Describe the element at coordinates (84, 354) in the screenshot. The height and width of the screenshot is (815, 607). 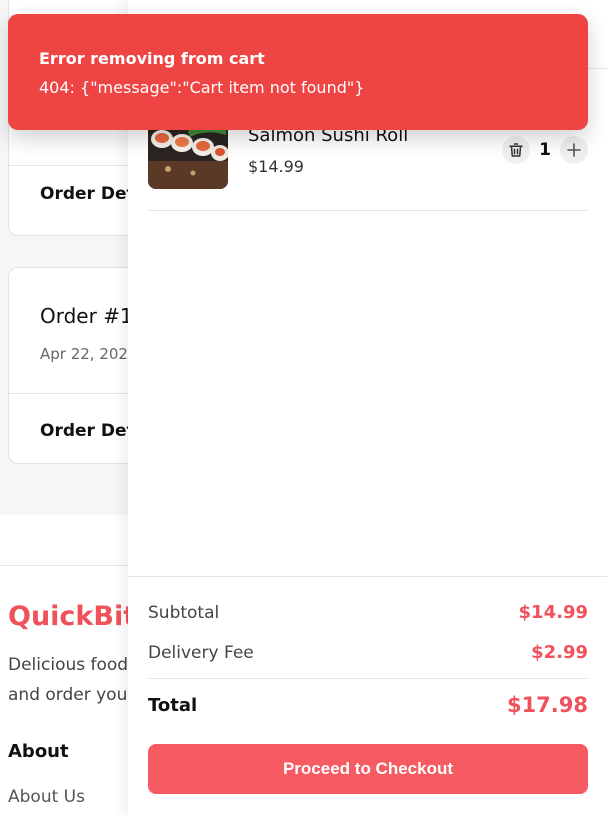
I see `order-date: Apr 22, 202` at that location.